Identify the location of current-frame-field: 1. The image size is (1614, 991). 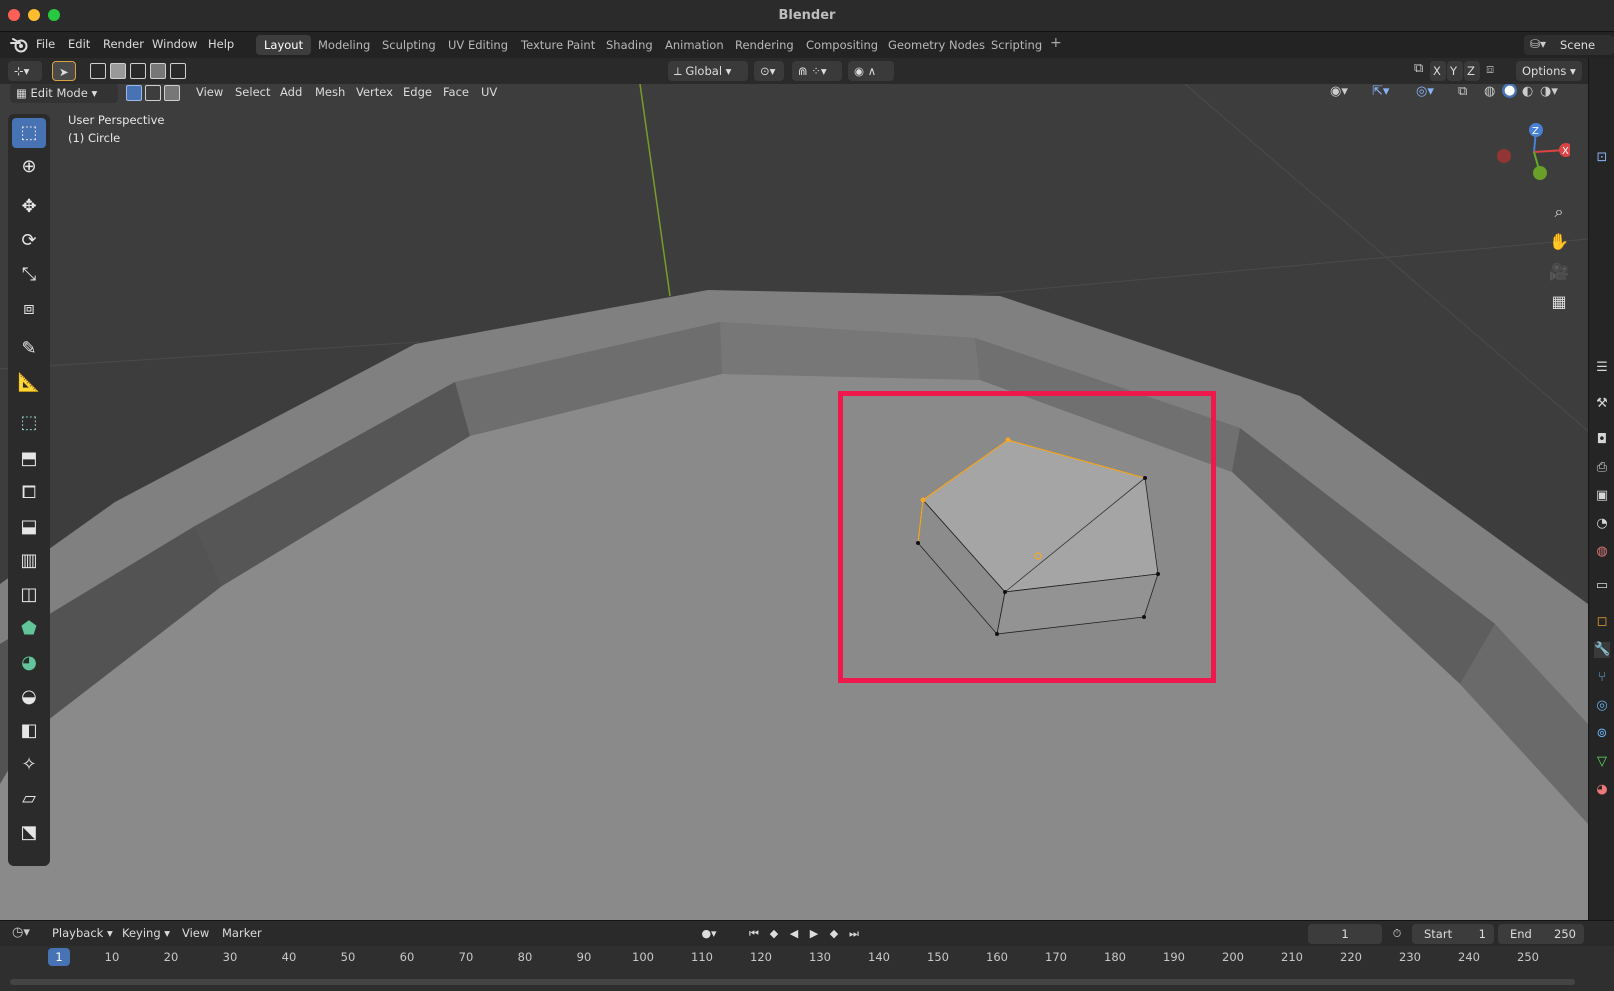
(1345, 934).